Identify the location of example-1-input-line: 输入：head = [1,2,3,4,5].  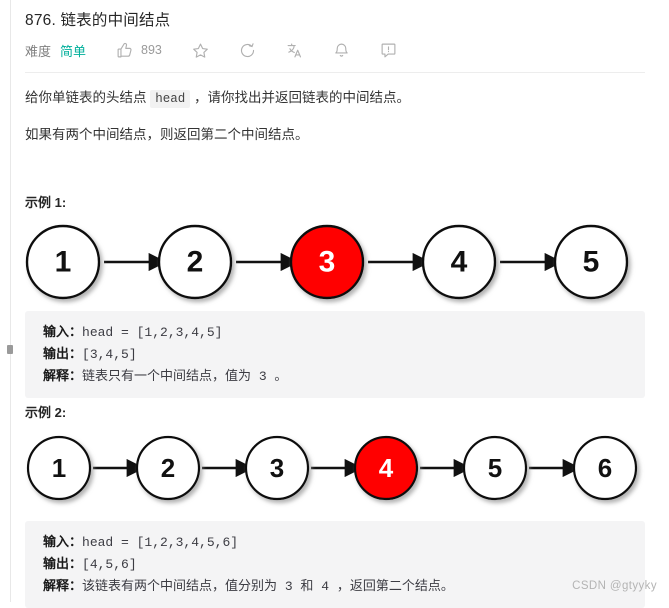
(344, 332).